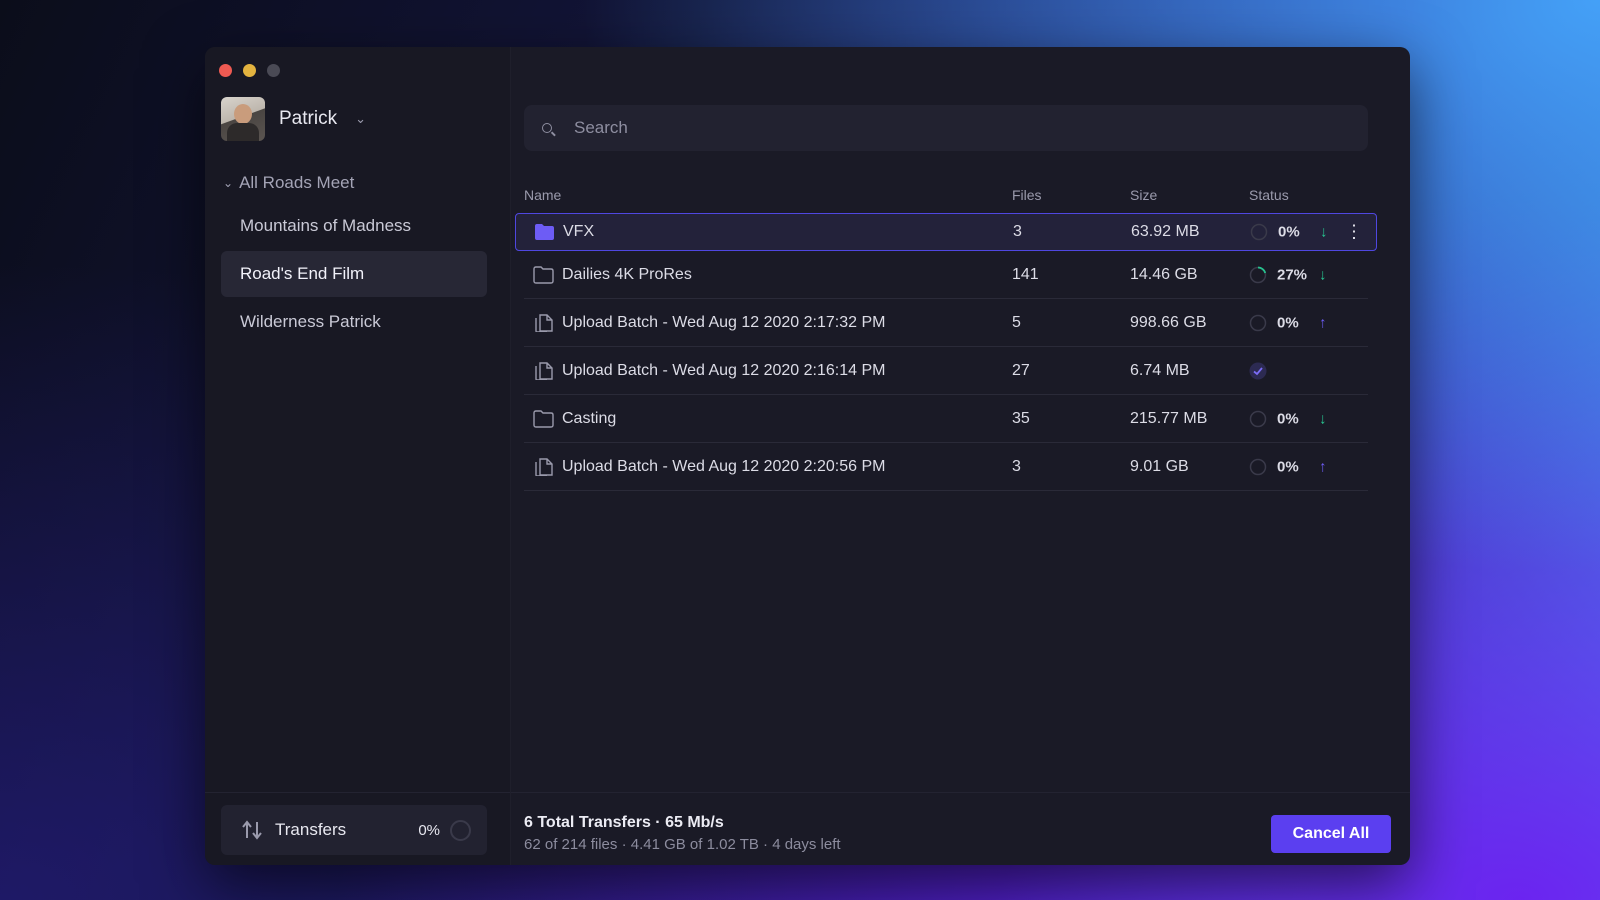 The image size is (1600, 900). I want to click on project-group-toggle: ⌄ All Roads Meet, so click(288, 183).